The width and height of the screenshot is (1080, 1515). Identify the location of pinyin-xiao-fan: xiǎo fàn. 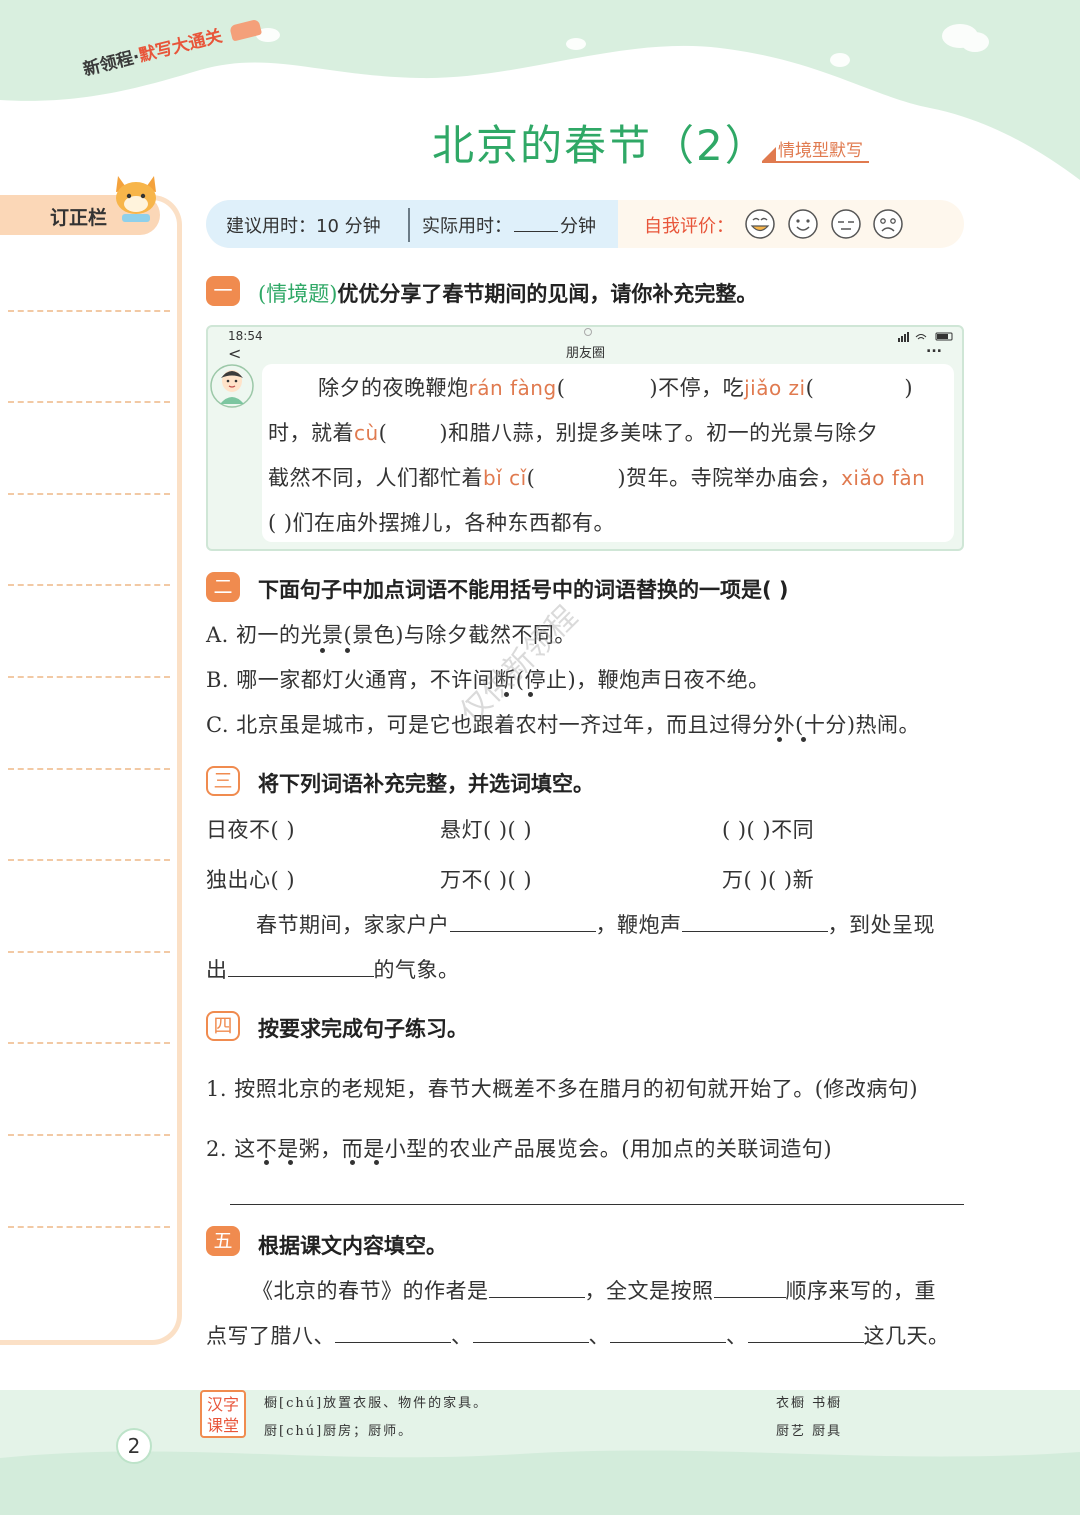
(883, 478).